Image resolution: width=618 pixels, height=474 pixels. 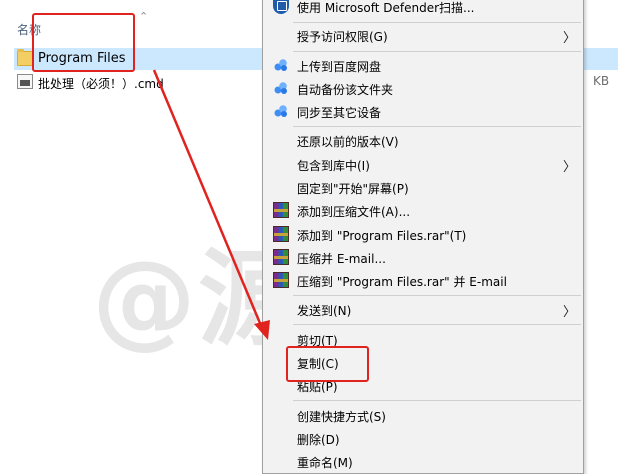 I want to click on menu-item-restore-versions: 还原以前的版本(V), so click(x=423, y=140).